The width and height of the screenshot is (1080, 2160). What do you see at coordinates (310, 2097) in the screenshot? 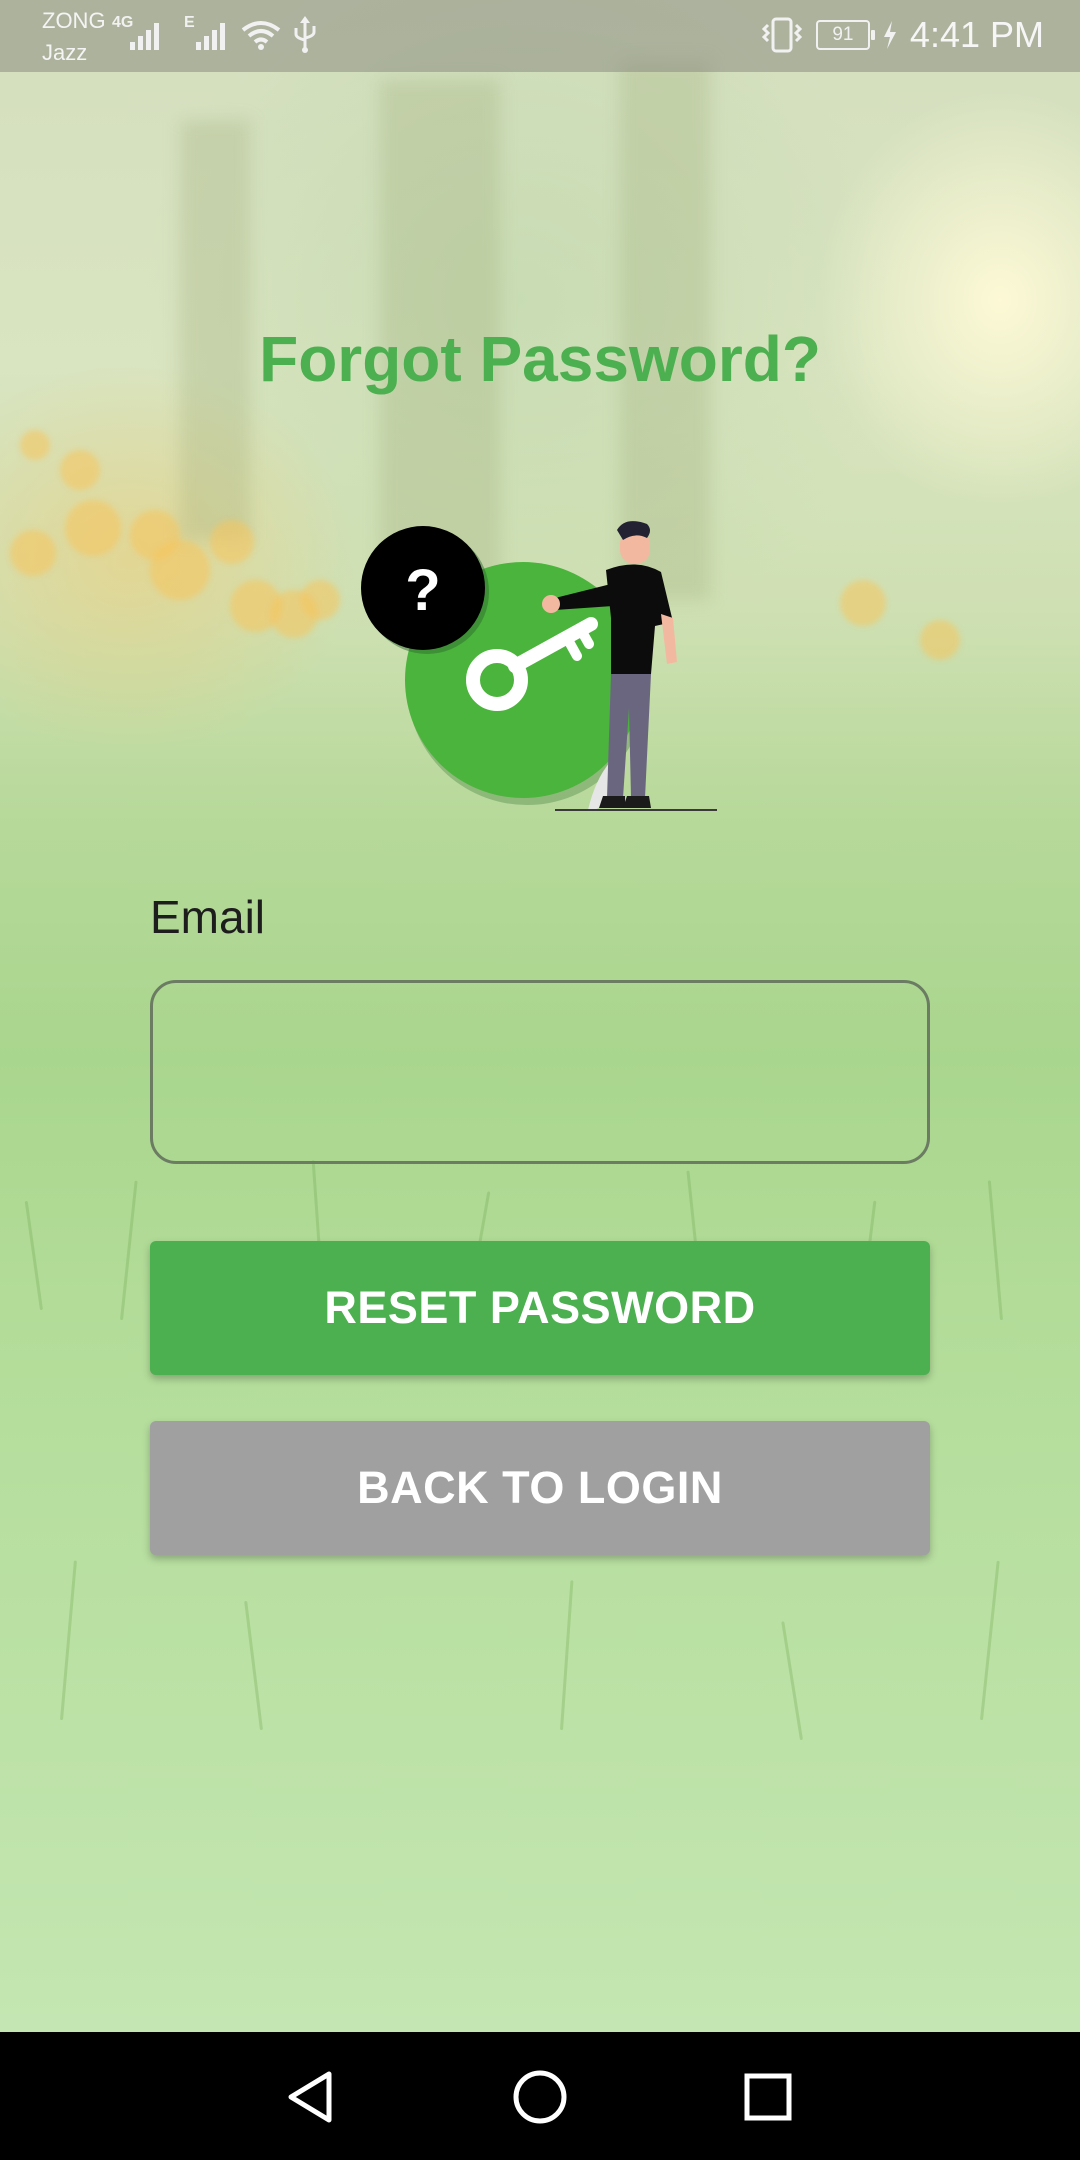
I see `back-icon` at bounding box center [310, 2097].